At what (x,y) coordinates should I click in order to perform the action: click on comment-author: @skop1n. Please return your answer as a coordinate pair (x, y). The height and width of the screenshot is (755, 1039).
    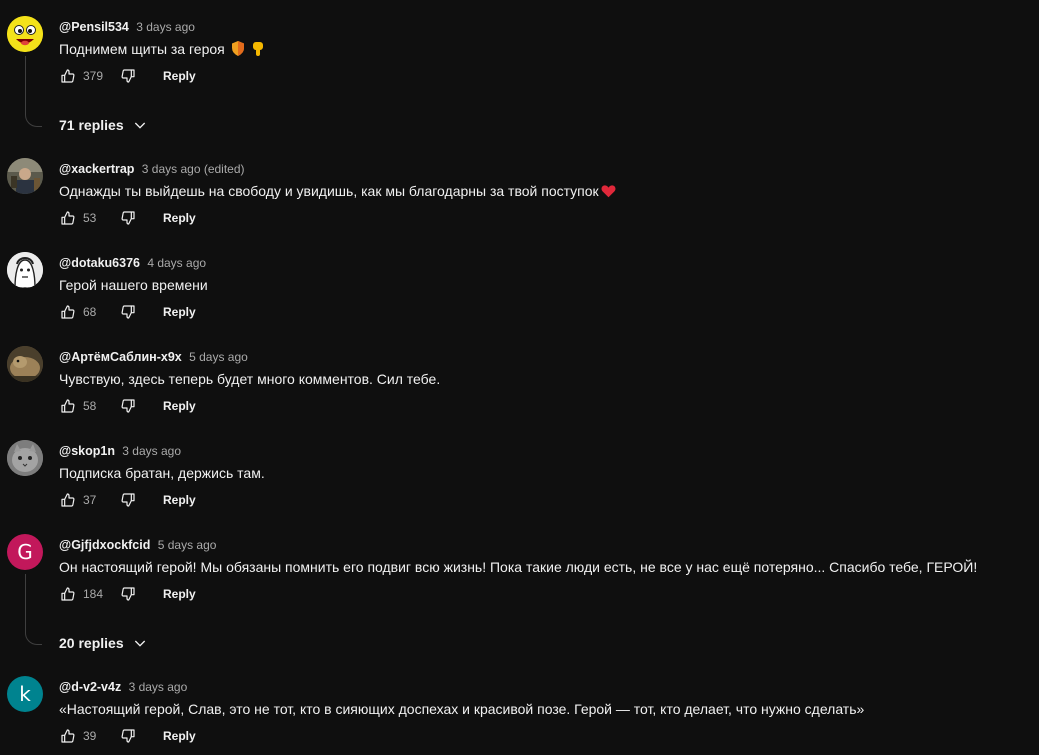
    Looking at the image, I should click on (87, 451).